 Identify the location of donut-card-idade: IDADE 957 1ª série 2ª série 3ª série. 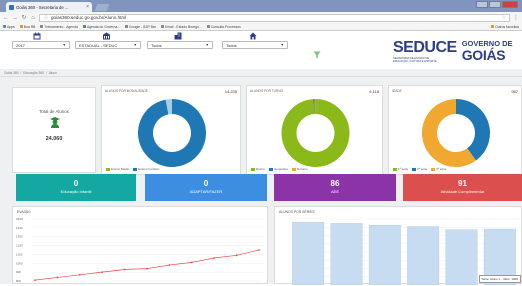
(455, 130).